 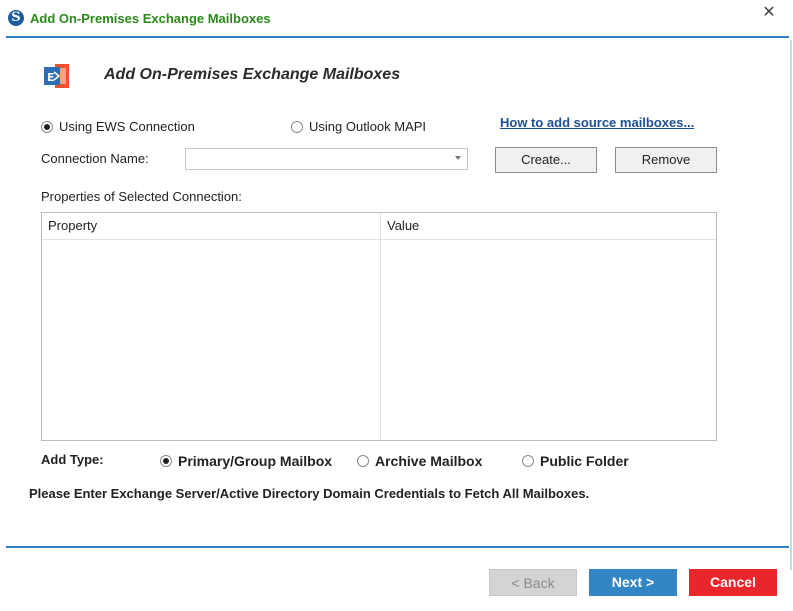 I want to click on radio-archive-mailbox: Archive Mailbox, so click(x=419, y=461).